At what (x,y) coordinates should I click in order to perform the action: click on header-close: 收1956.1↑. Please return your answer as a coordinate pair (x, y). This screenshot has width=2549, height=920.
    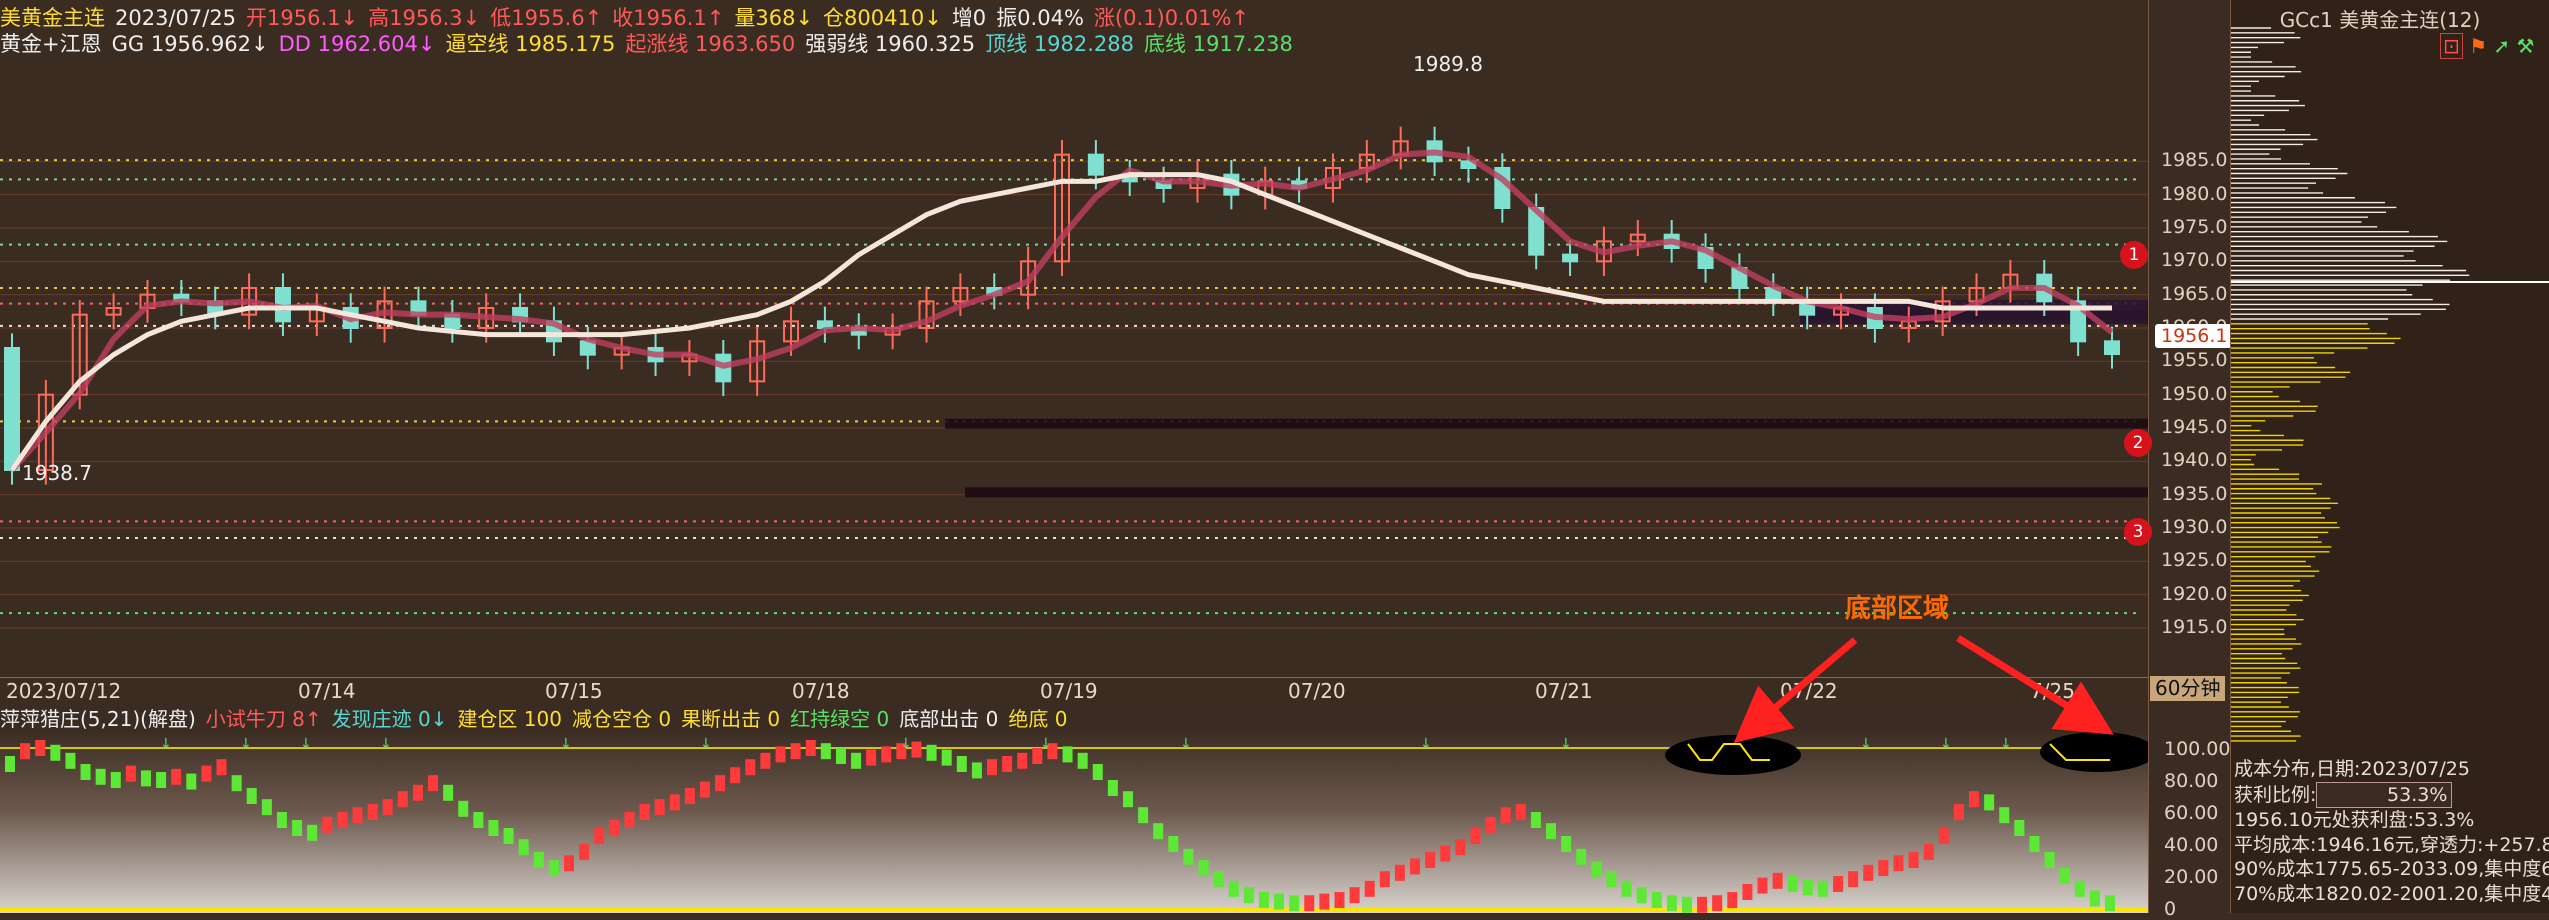
    Looking at the image, I should click on (668, 18).